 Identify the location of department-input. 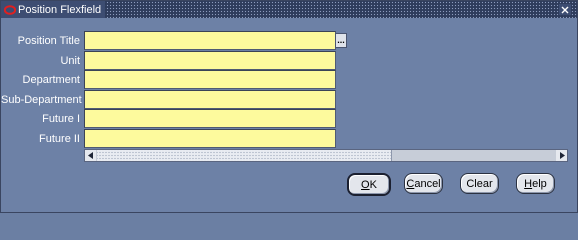
(210, 79).